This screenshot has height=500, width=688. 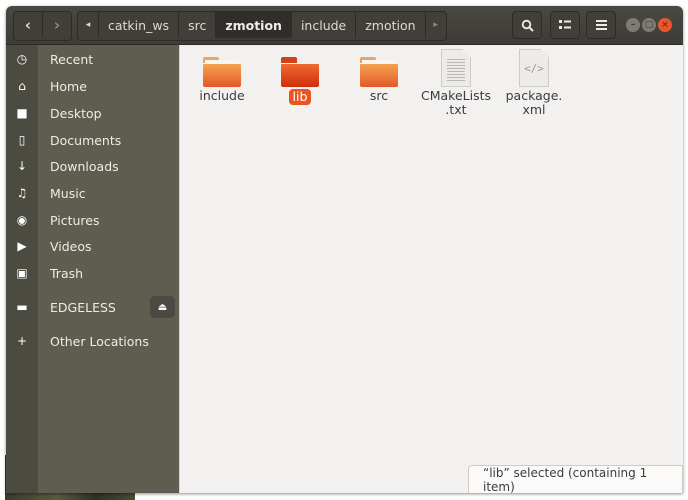 What do you see at coordinates (68, 86) in the screenshot?
I see `sidebar-item-label: Home` at bounding box center [68, 86].